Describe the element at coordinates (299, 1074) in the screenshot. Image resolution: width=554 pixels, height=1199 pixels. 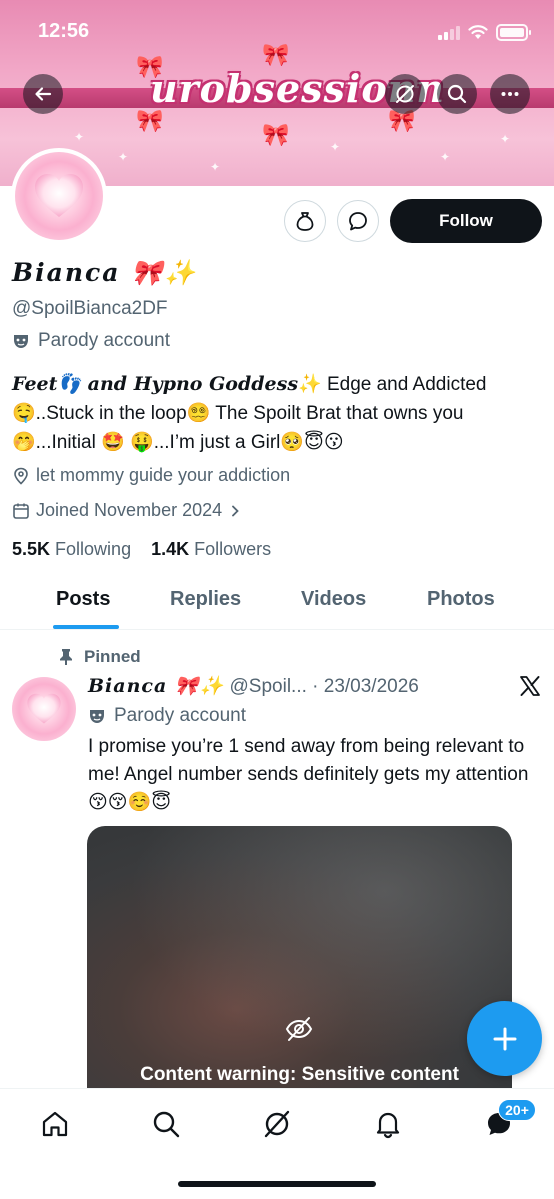
I see `content-warning-text: Content warning: Sensitive content` at that location.